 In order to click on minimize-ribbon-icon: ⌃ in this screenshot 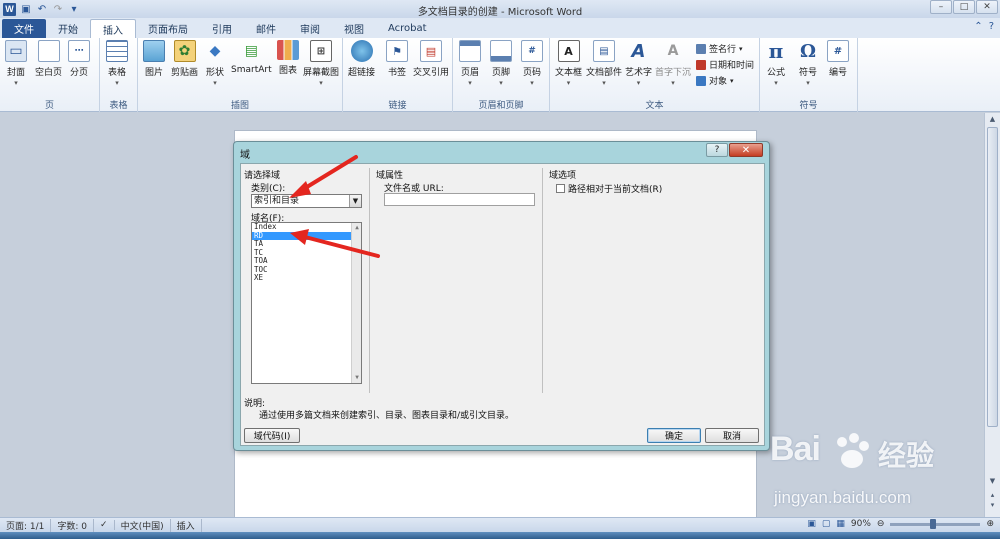, I will do `click(978, 26)`.